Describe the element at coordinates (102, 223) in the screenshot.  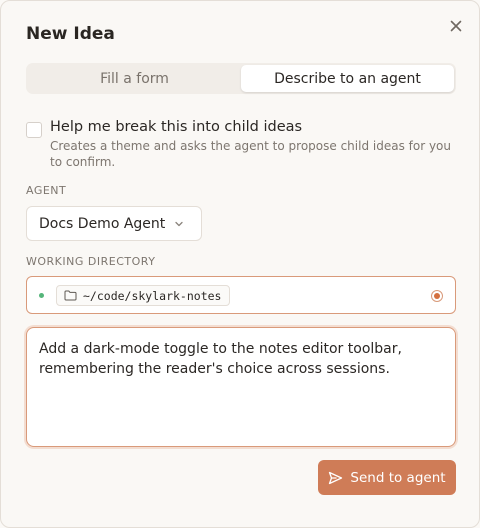
I see `agent-select-value: Docs Demo Agent` at that location.